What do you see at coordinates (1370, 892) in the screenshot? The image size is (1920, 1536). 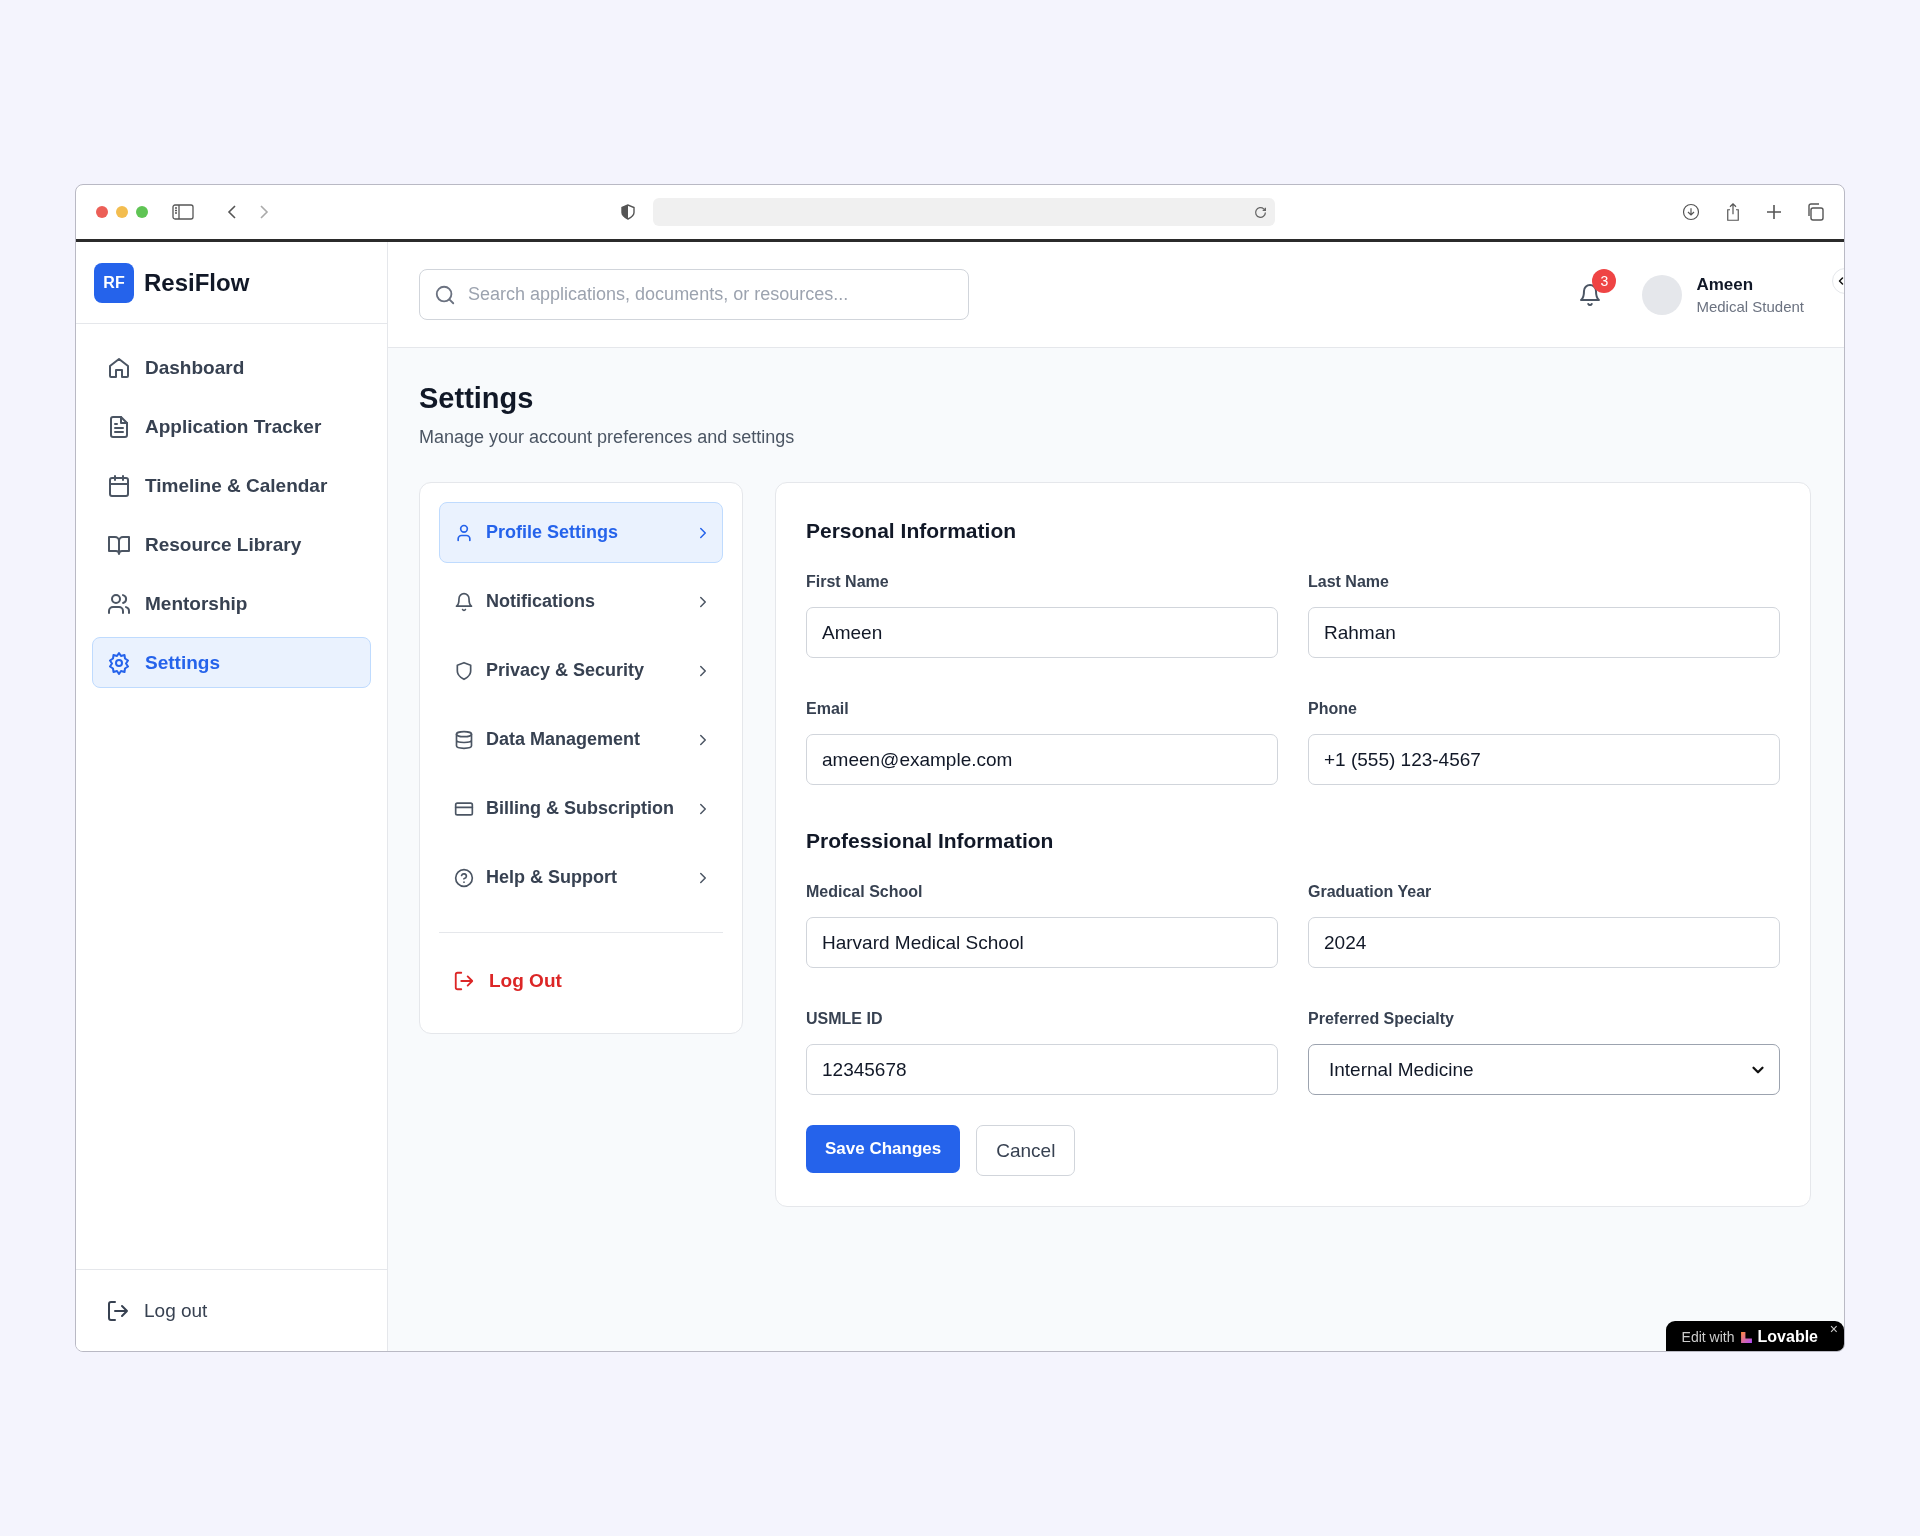 I see `field-label: Graduation Year` at bounding box center [1370, 892].